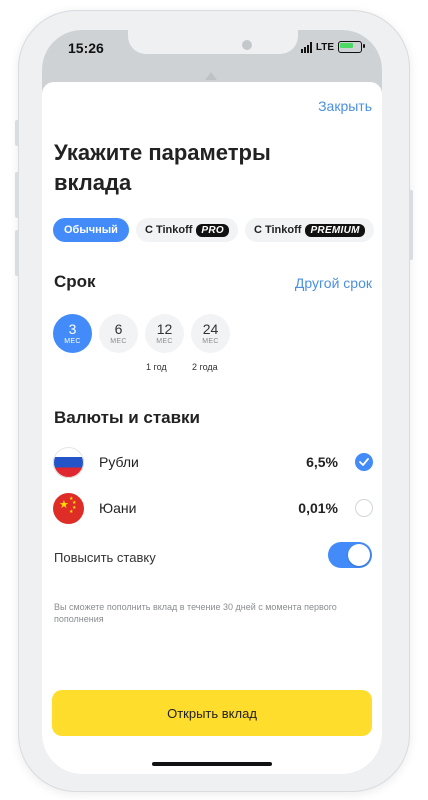 This screenshot has width=428, height=800. I want to click on currency-title: Валюты и ставки, so click(127, 417).